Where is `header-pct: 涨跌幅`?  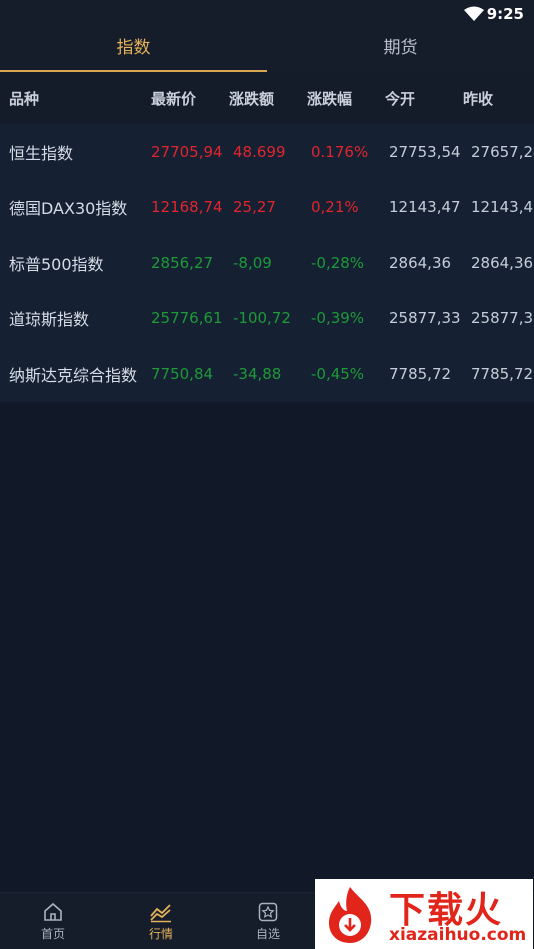
header-pct: 涨跌幅 is located at coordinates (329, 98).